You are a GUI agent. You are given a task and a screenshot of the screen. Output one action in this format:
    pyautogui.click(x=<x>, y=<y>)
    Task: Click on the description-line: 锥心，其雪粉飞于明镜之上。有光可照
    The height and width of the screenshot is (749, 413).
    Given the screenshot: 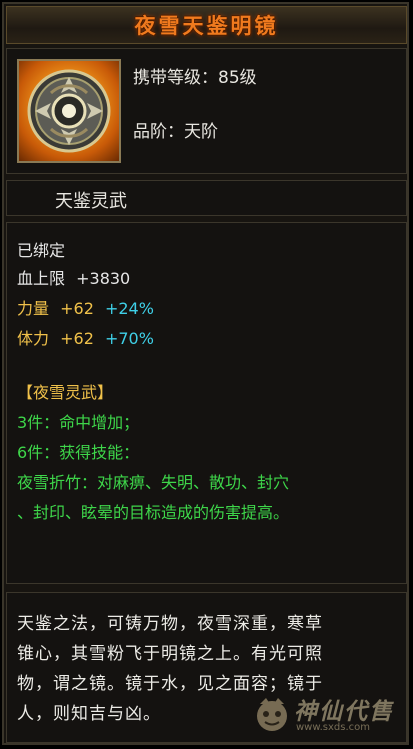 What is the action you would take?
    pyautogui.click(x=170, y=654)
    